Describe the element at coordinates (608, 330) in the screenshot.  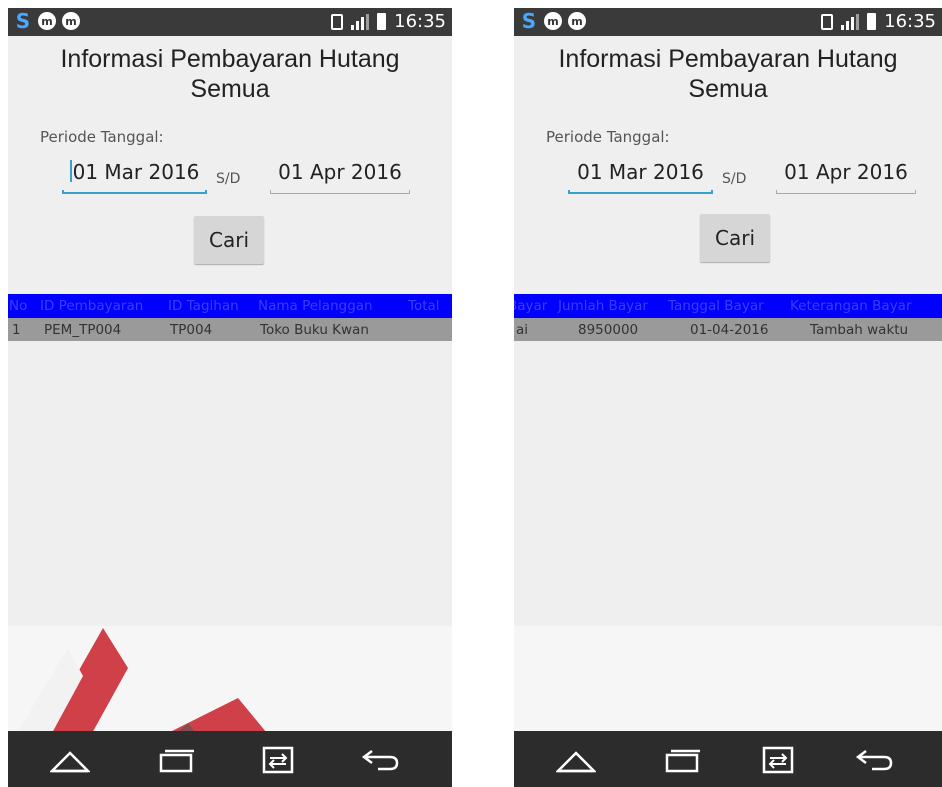
I see `row-cell: 8950000` at that location.